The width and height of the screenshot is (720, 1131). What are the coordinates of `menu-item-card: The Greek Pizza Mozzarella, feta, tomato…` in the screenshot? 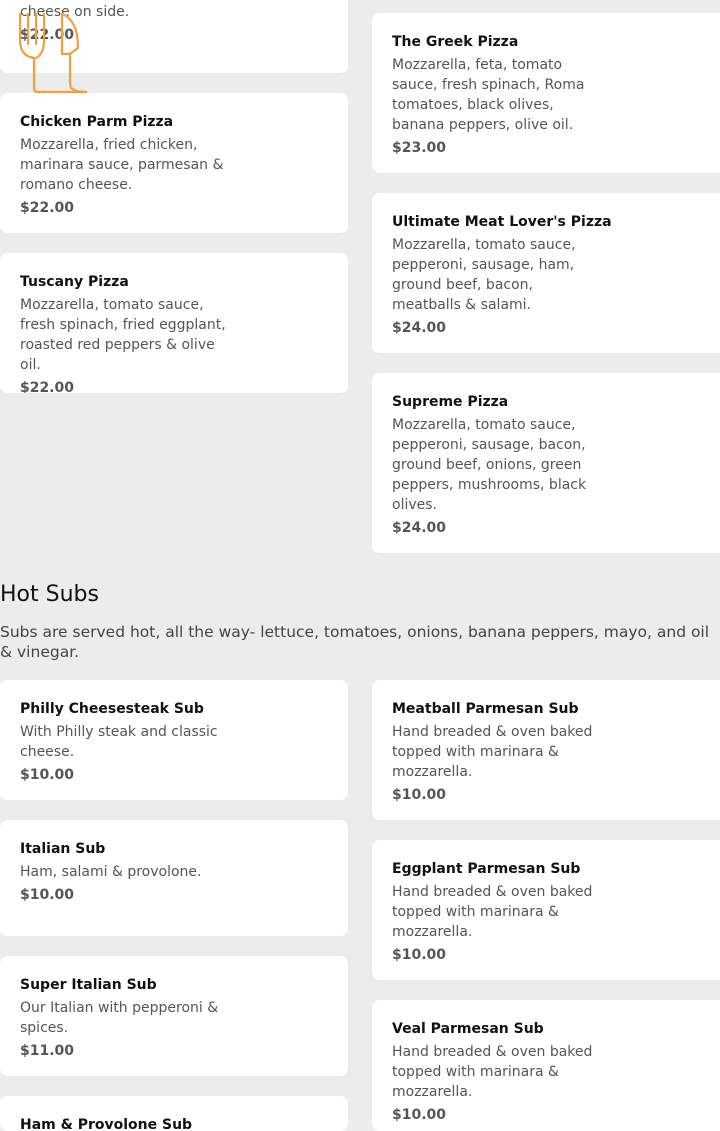 It's located at (546, 93).